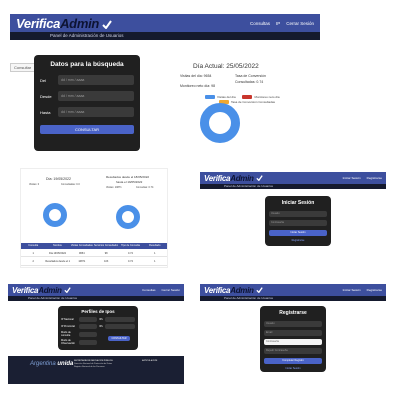 The width and height of the screenshot is (400, 400). Describe the element at coordinates (68, 342) in the screenshot. I see `profile-label: Modo de Observación` at that location.